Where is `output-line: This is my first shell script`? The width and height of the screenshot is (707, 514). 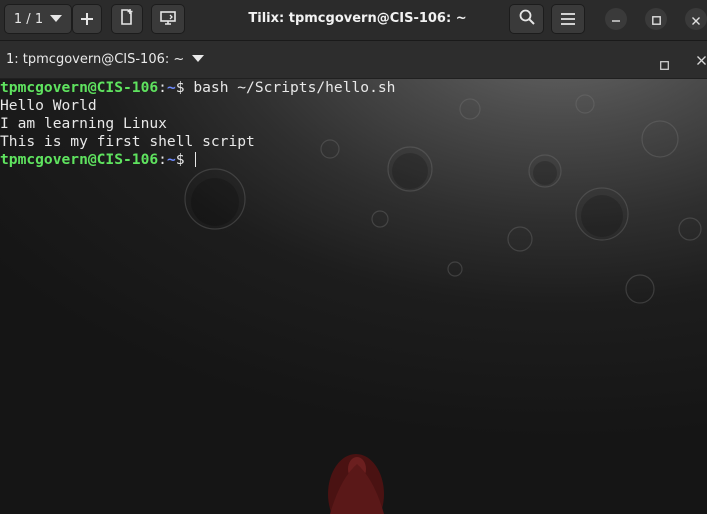 output-line: This is my first shell script is located at coordinates (127, 141).